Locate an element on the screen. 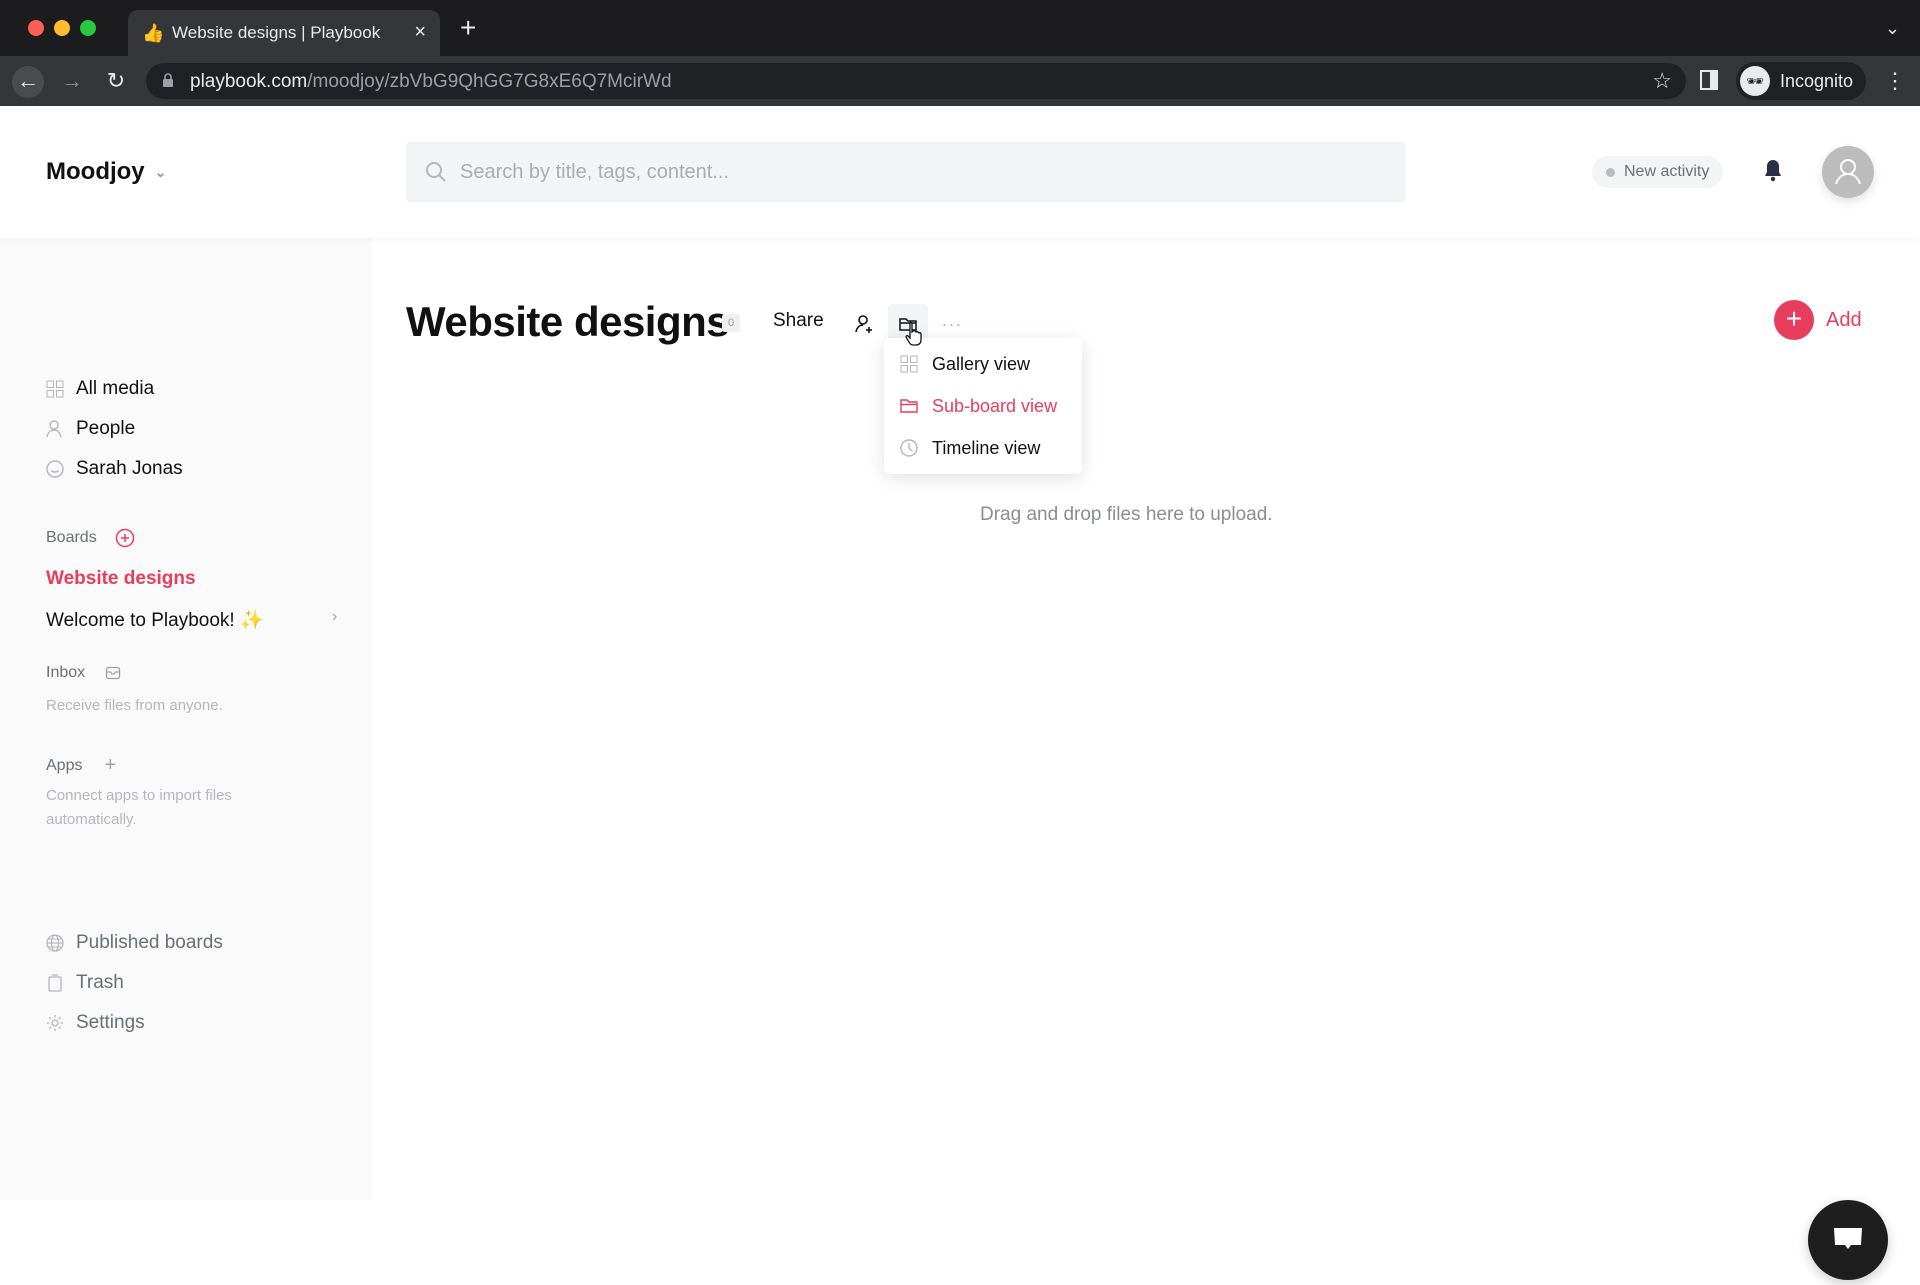 The width and height of the screenshot is (1920, 1285). inbox-icon is located at coordinates (113, 673).